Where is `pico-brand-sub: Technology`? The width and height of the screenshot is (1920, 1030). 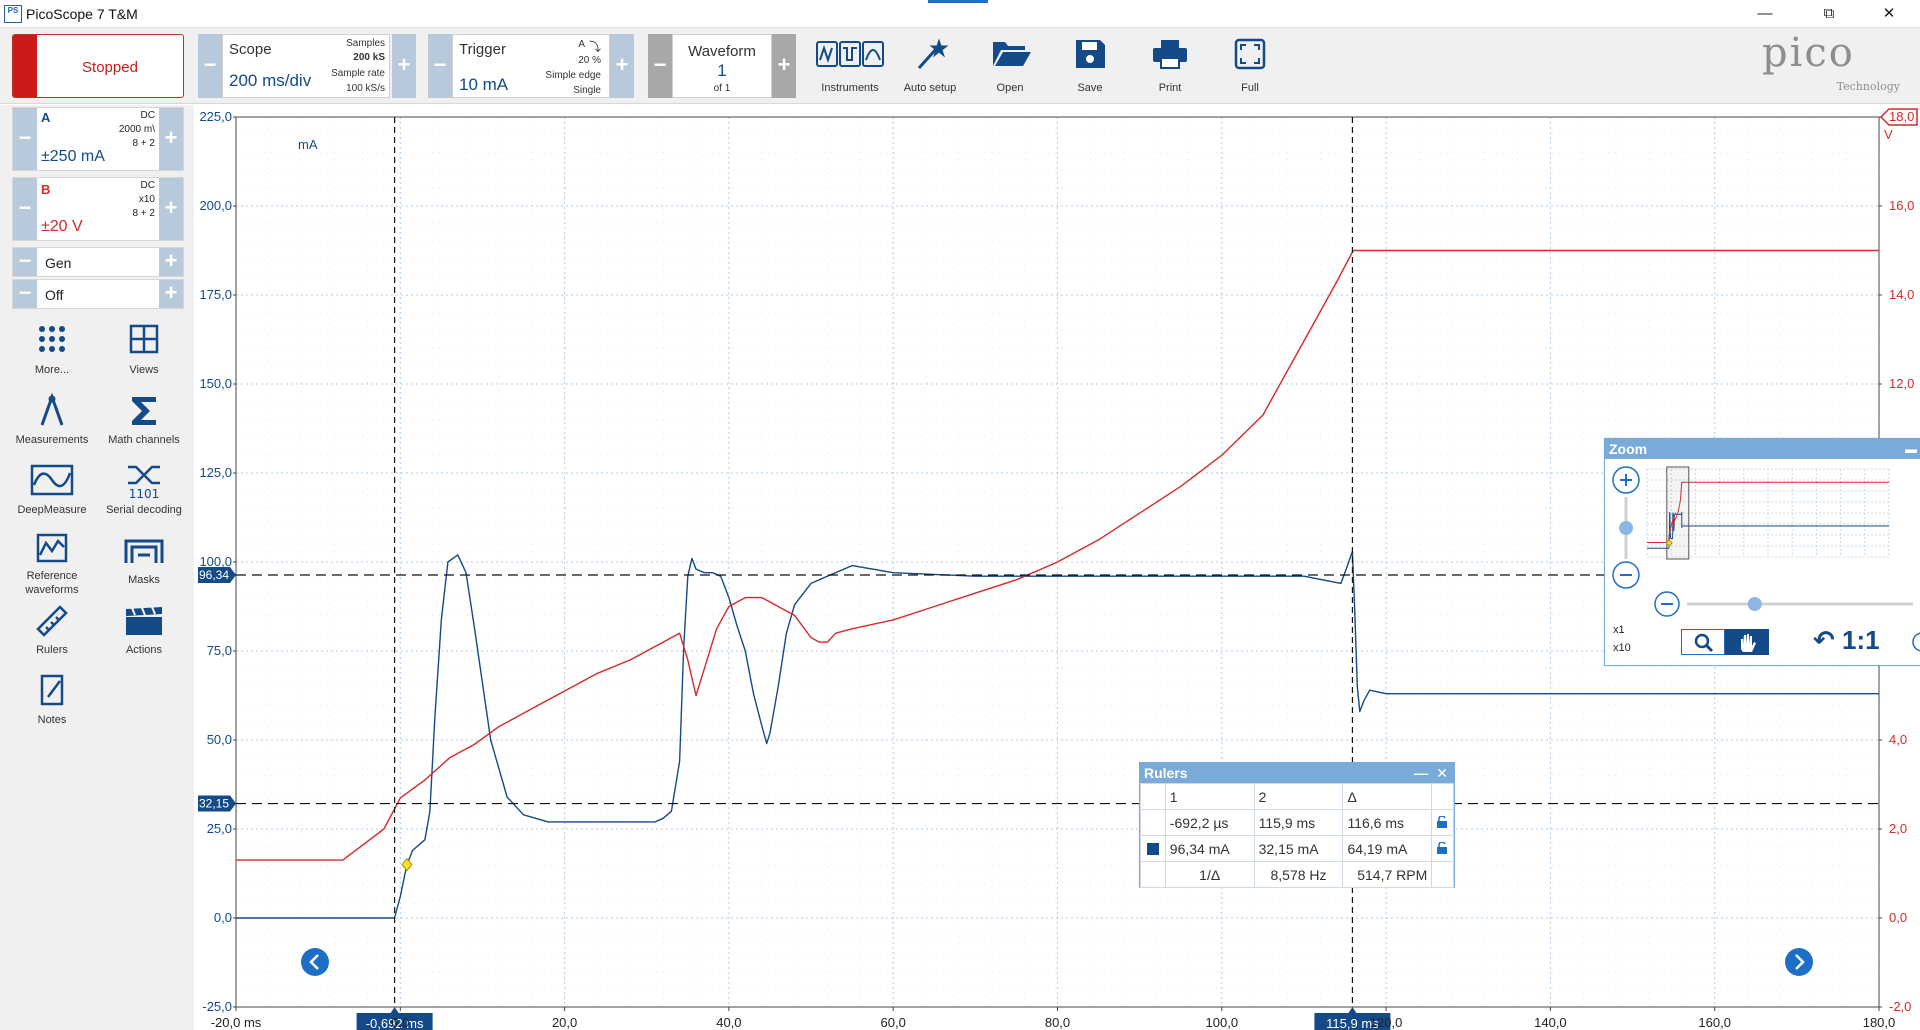
pico-brand-sub: Technology is located at coordinates (1868, 86).